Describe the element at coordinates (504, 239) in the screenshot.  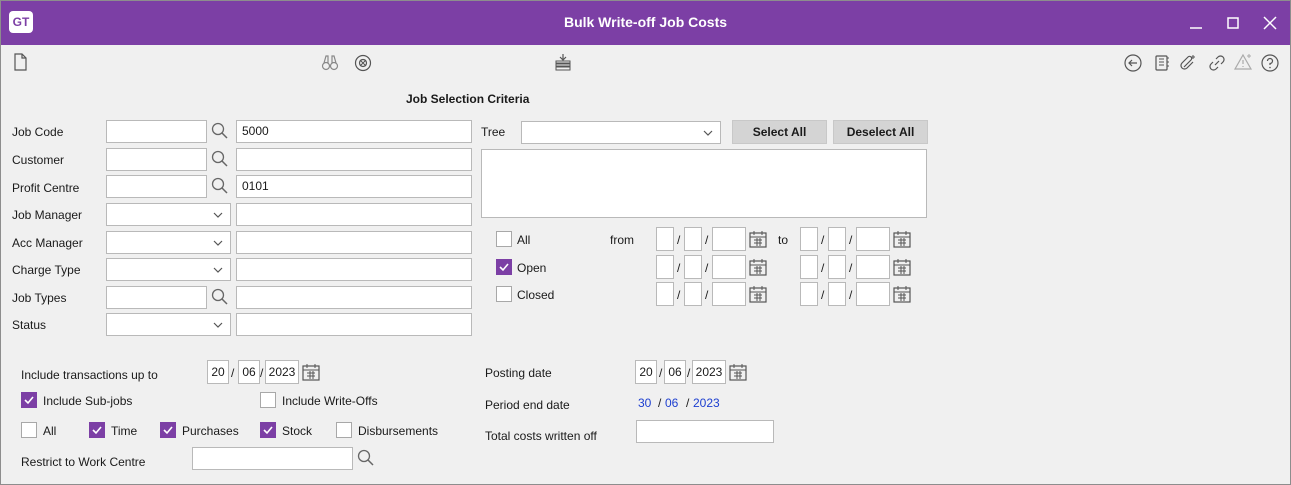
I see `filter-all-checkbox` at that location.